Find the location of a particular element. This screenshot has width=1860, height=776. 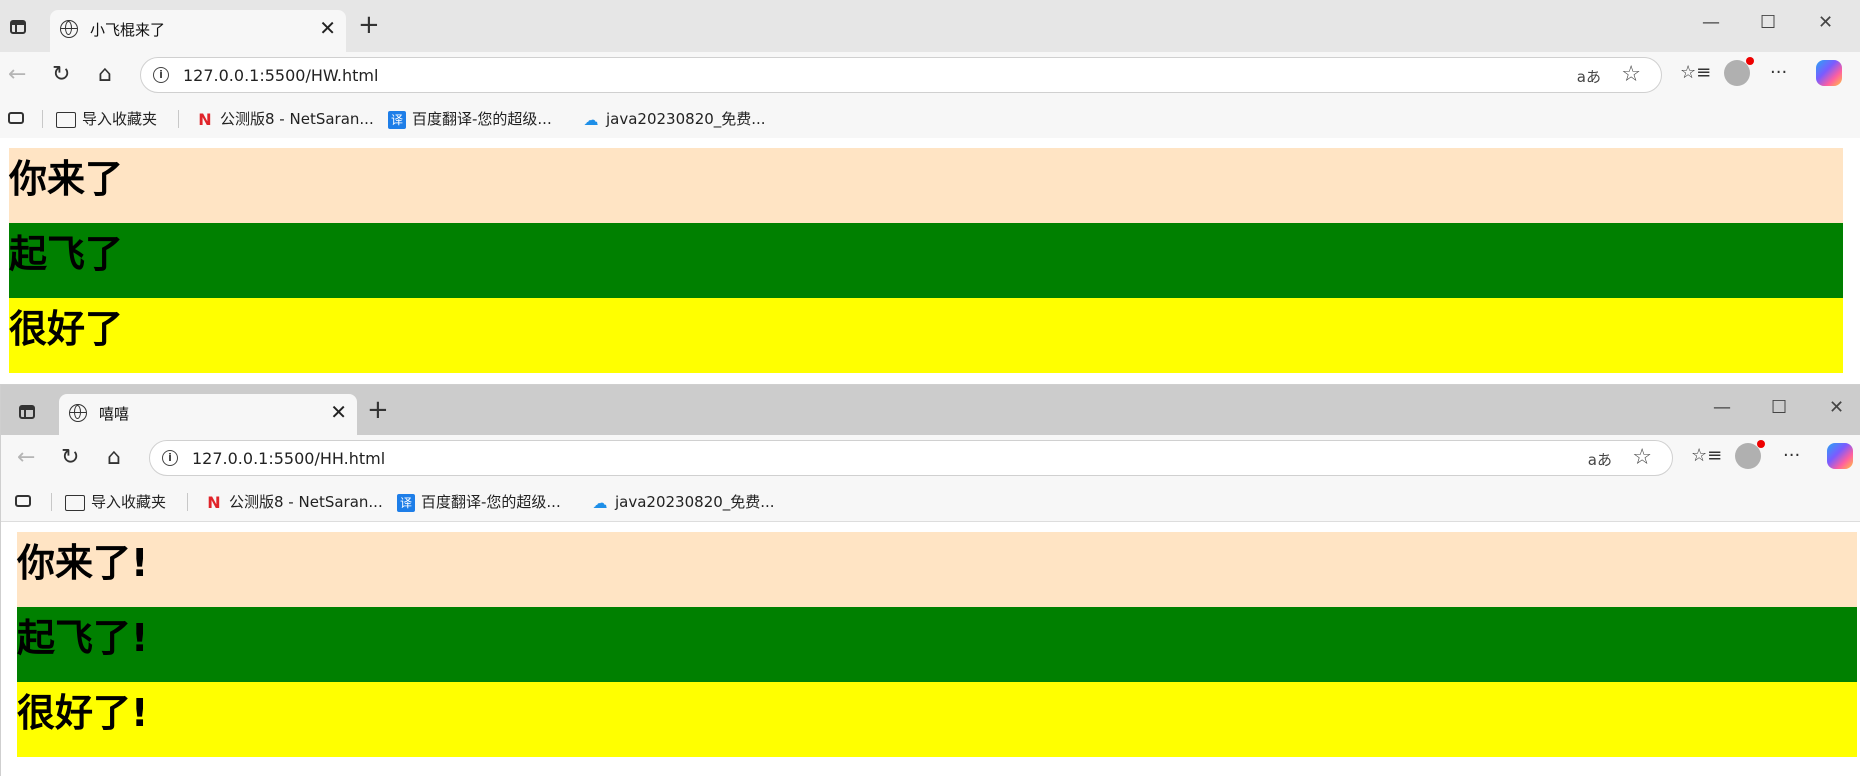

heading-1: 你来了 is located at coordinates (66, 179).